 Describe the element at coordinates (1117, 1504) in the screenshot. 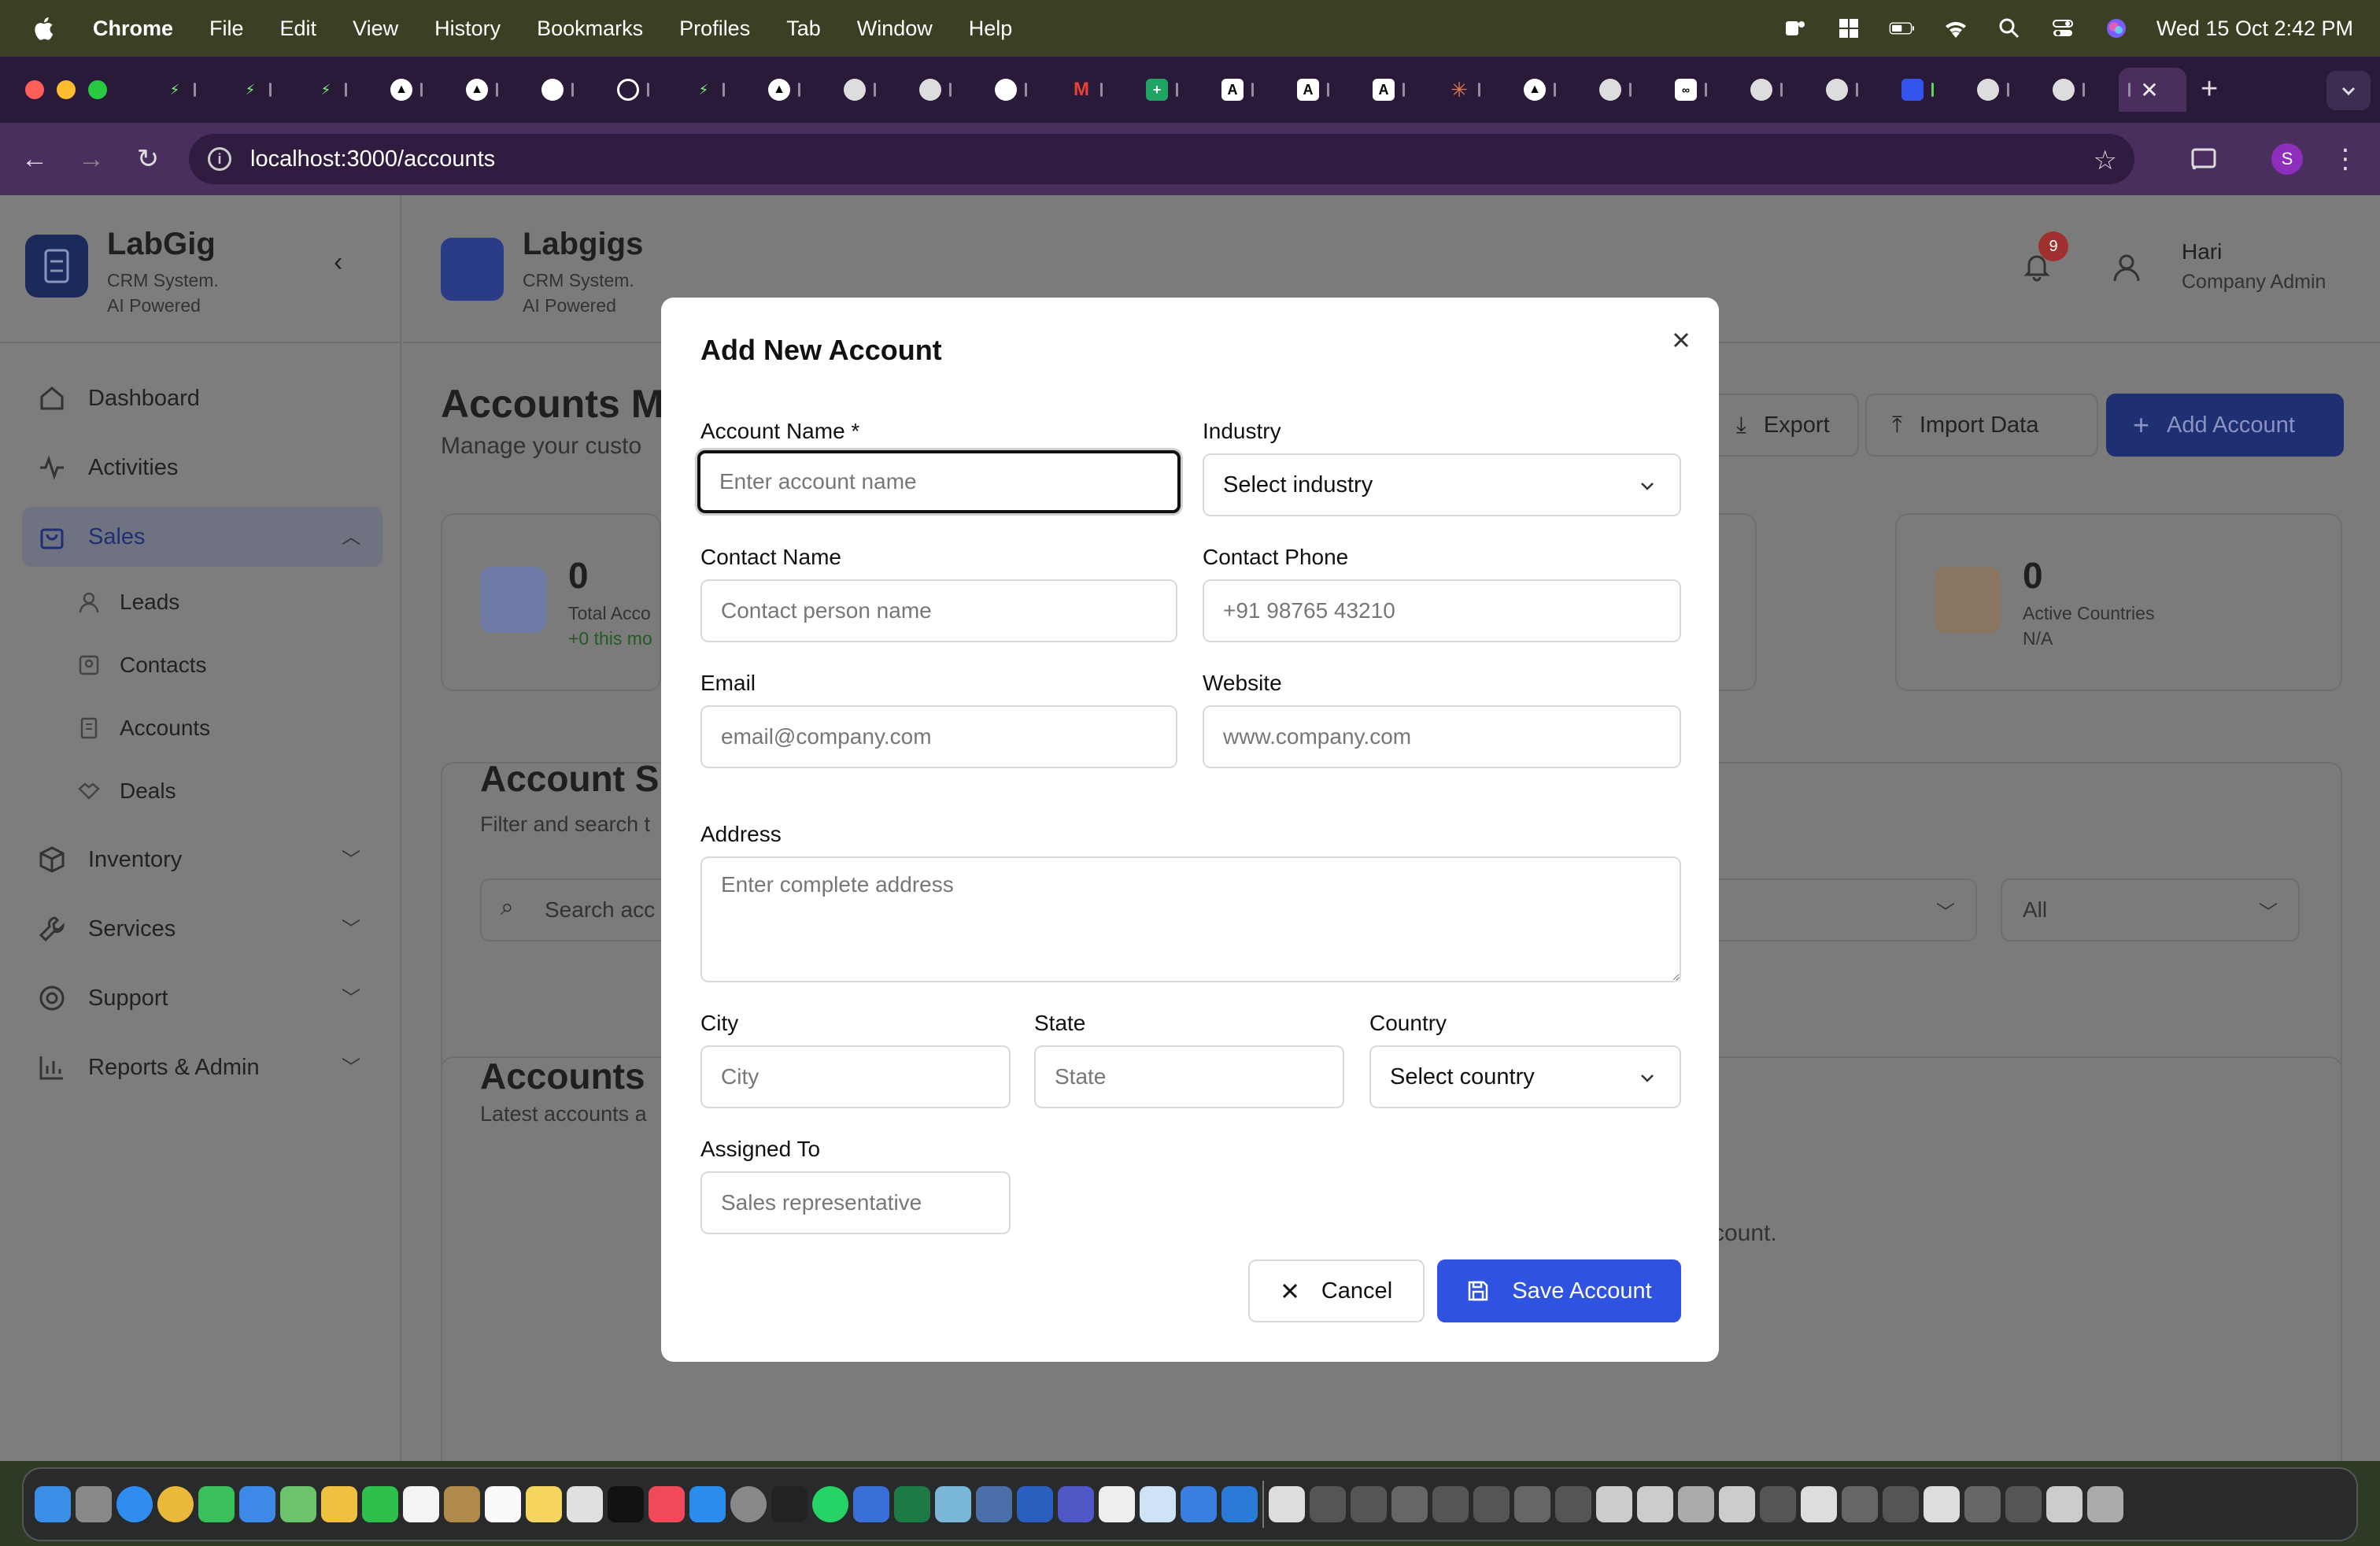

I see `textedit-icon` at that location.